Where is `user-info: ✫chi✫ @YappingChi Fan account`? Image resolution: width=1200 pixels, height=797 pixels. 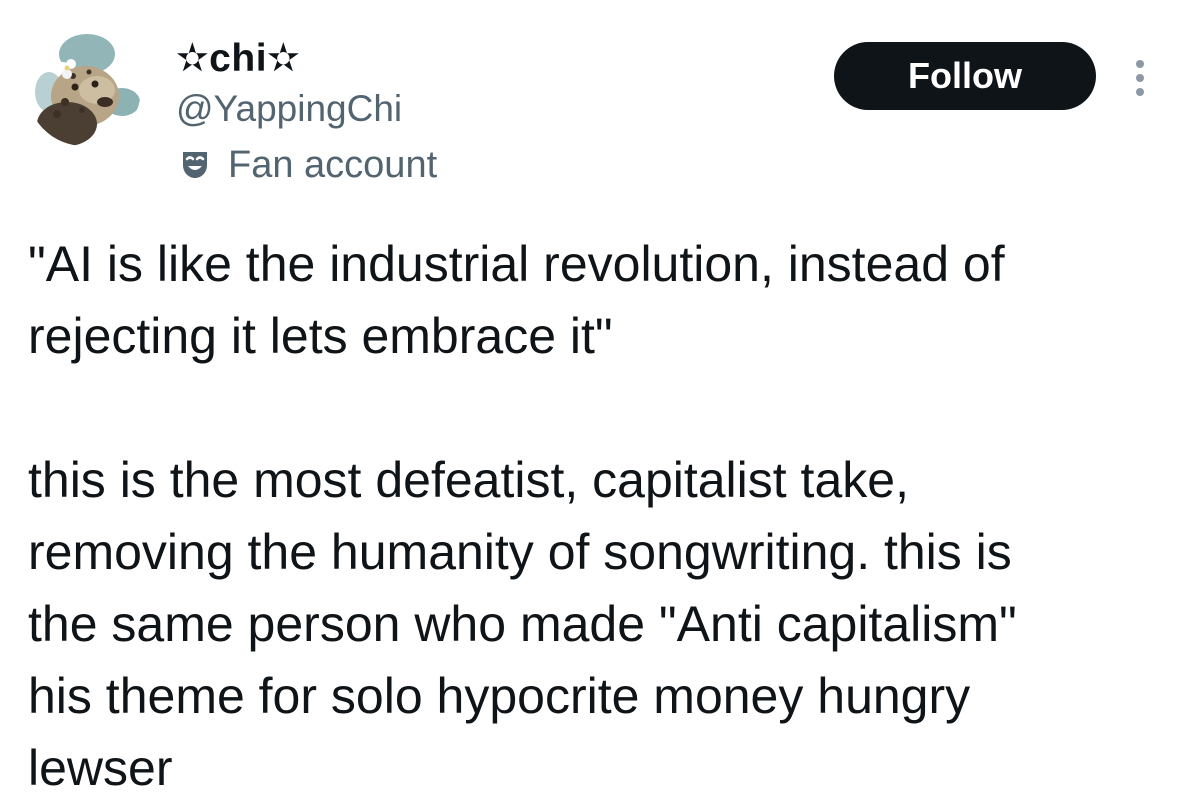
user-info: ✫chi✫ @YappingChi Fan account is located at coordinates (306, 112).